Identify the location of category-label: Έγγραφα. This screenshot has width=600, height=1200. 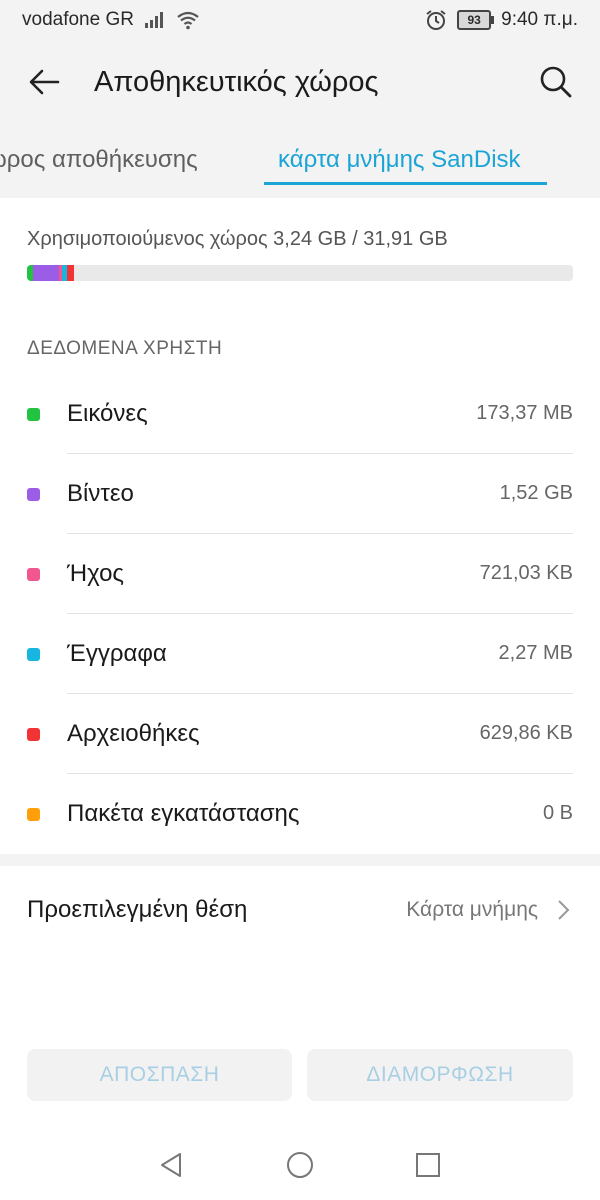
(117, 653).